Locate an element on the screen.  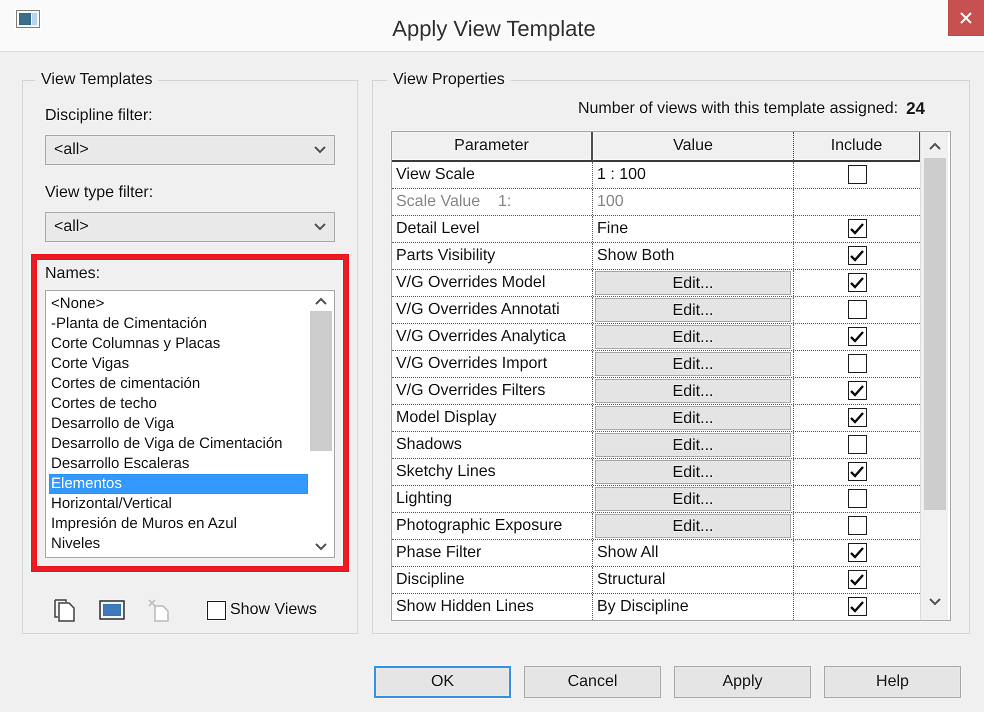
table-cell: Discipline is located at coordinates (492, 579).